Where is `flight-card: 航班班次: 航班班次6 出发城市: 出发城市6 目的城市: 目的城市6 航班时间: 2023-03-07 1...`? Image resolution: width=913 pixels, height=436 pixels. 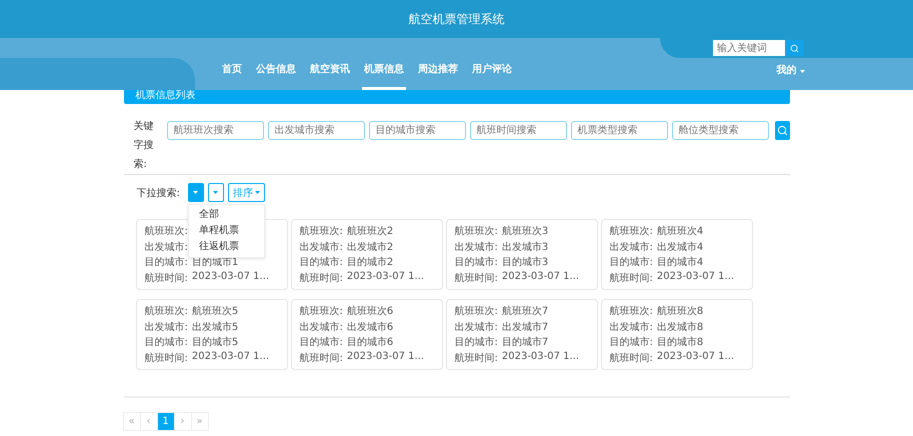 flight-card: 航班班次: 航班班次6 出发城市: 出发城市6 目的城市: 目的城市6 航班时间: 2023-03-07 1... is located at coordinates (366, 334).